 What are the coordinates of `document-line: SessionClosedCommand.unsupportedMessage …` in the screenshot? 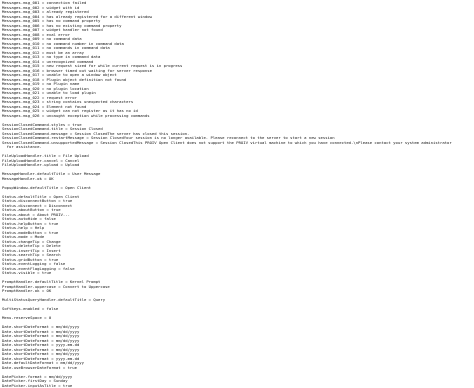 It's located at (237, 143).